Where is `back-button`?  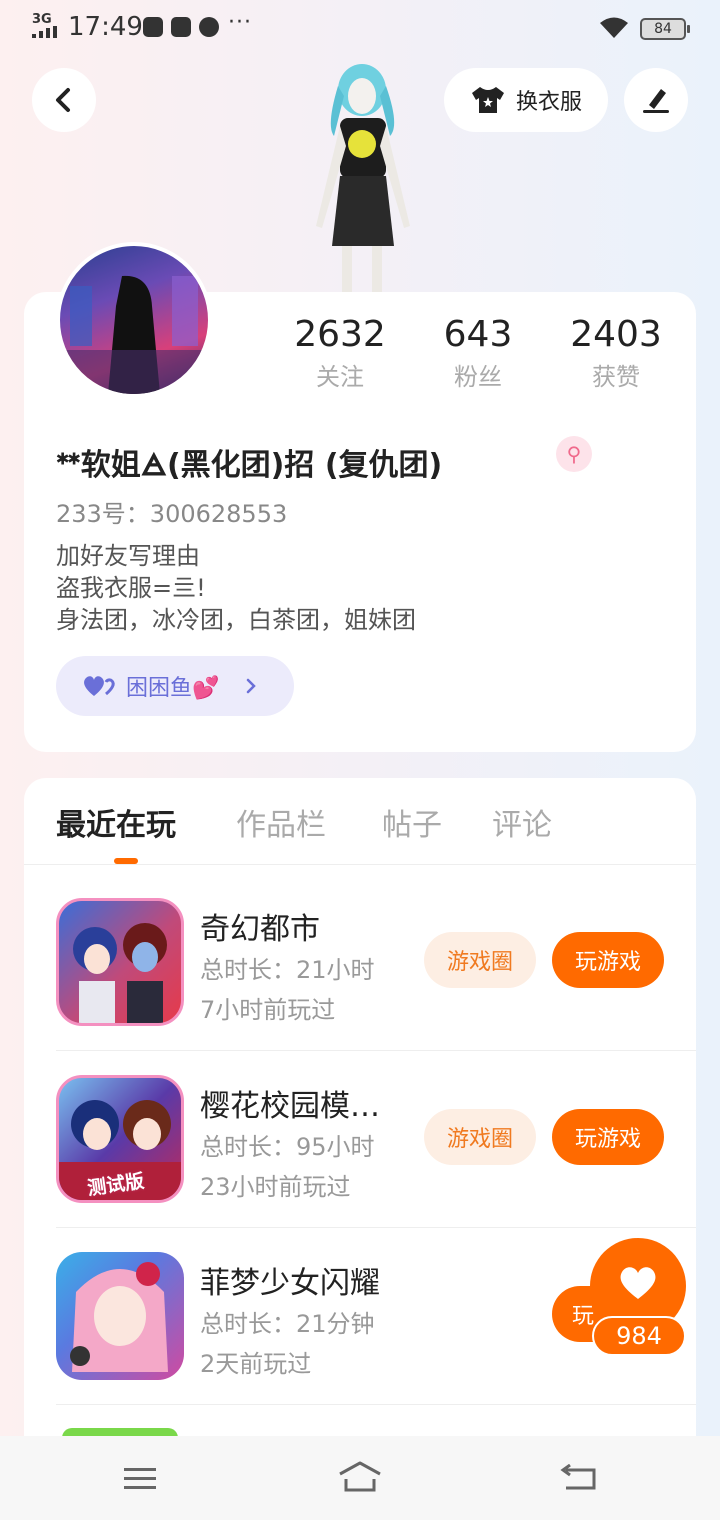
back-button is located at coordinates (64, 100).